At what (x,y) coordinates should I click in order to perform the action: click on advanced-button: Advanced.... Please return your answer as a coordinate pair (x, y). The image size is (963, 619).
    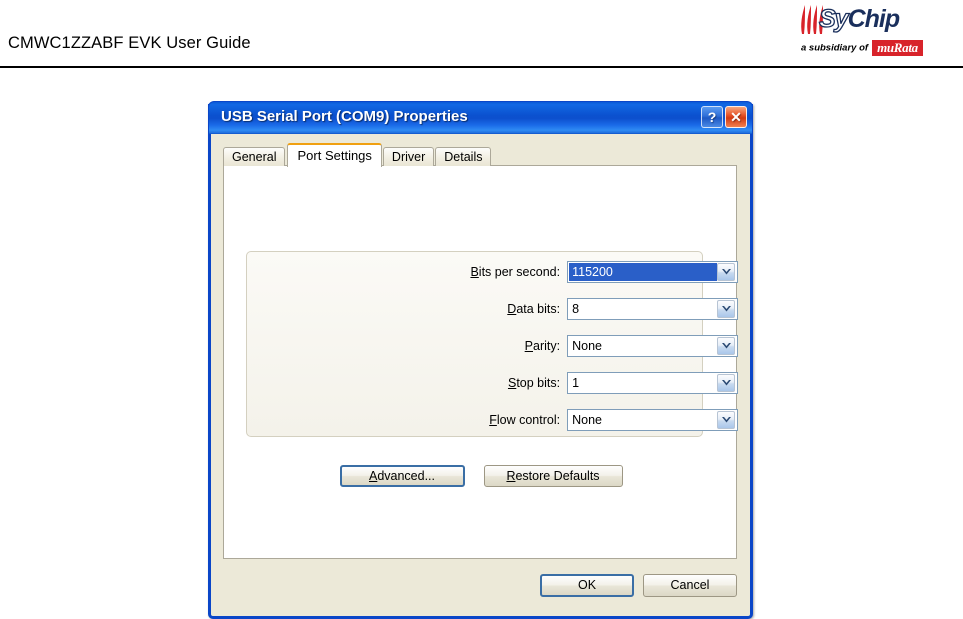
    Looking at the image, I should click on (402, 476).